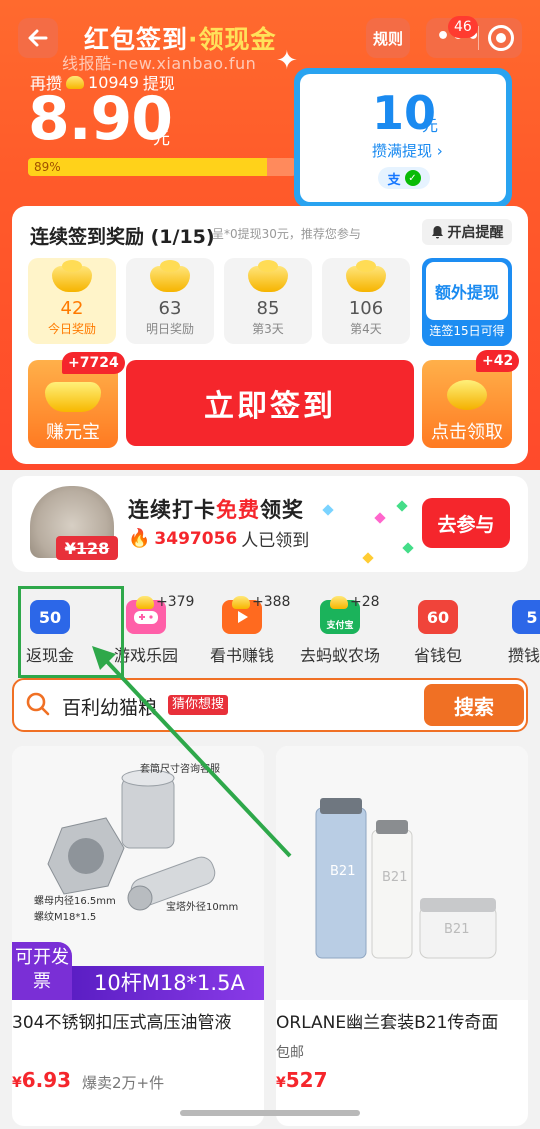 Image resolution: width=540 pixels, height=1129 pixels. Describe the element at coordinates (270, 1113) in the screenshot. I see `home-indicator` at that location.